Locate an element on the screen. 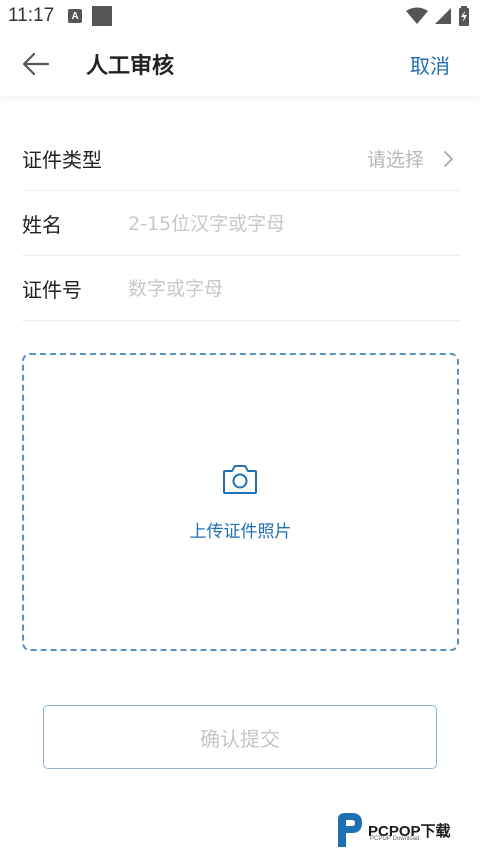  chevron-right-icon is located at coordinates (448, 159).